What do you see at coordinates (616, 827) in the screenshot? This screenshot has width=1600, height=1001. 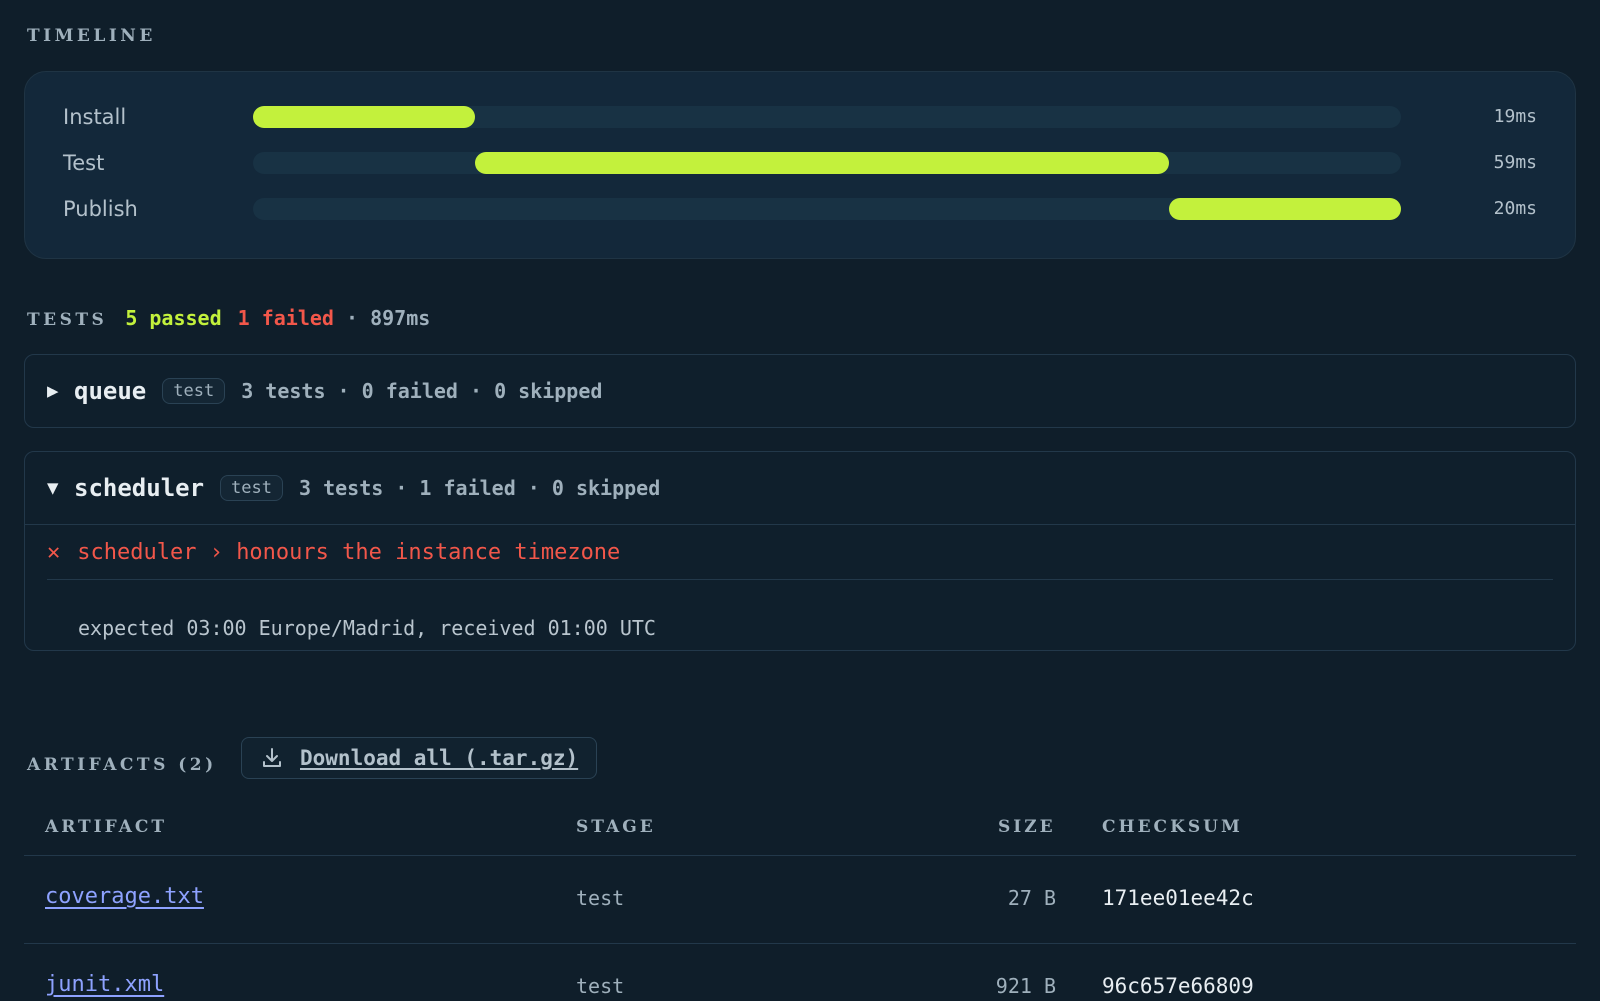 I see `column-header-stage: STAGE` at bounding box center [616, 827].